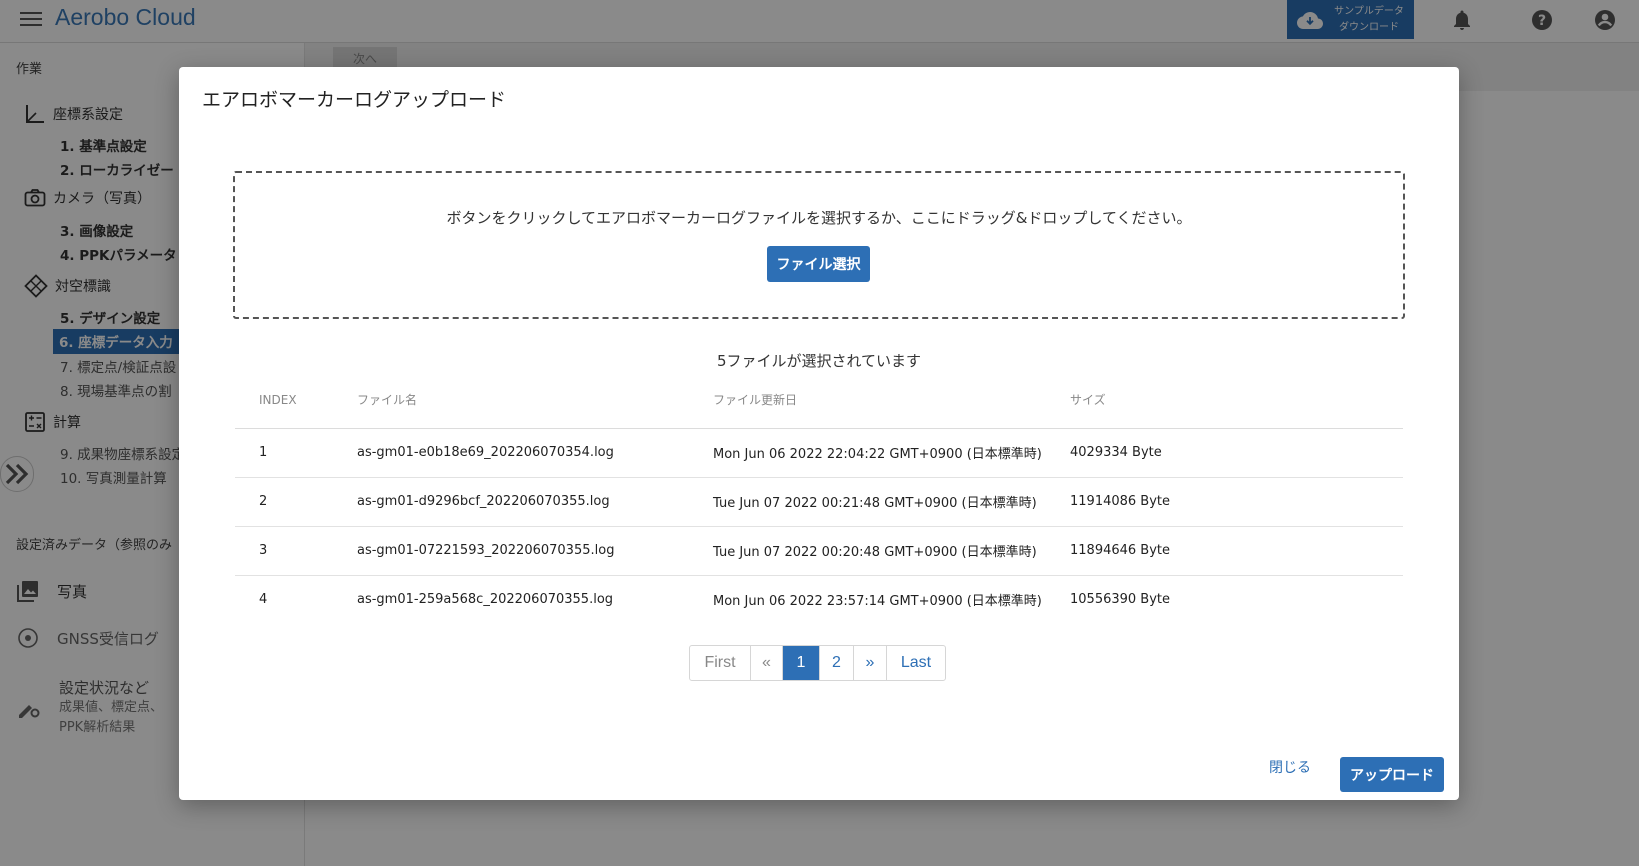 The image size is (1639, 866). Describe the element at coordinates (284, 453) in the screenshot. I see `cell-index: 1` at that location.